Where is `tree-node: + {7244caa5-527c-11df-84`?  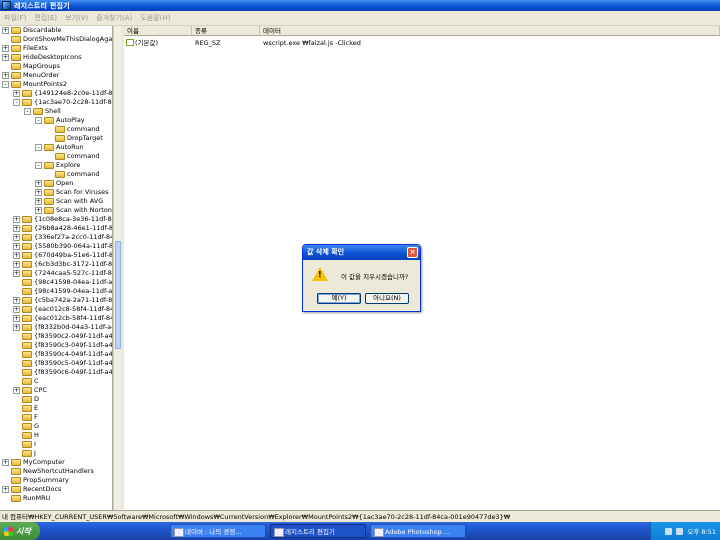
tree-node: + {7244caa5-527c-11df-84 is located at coordinates (62, 273).